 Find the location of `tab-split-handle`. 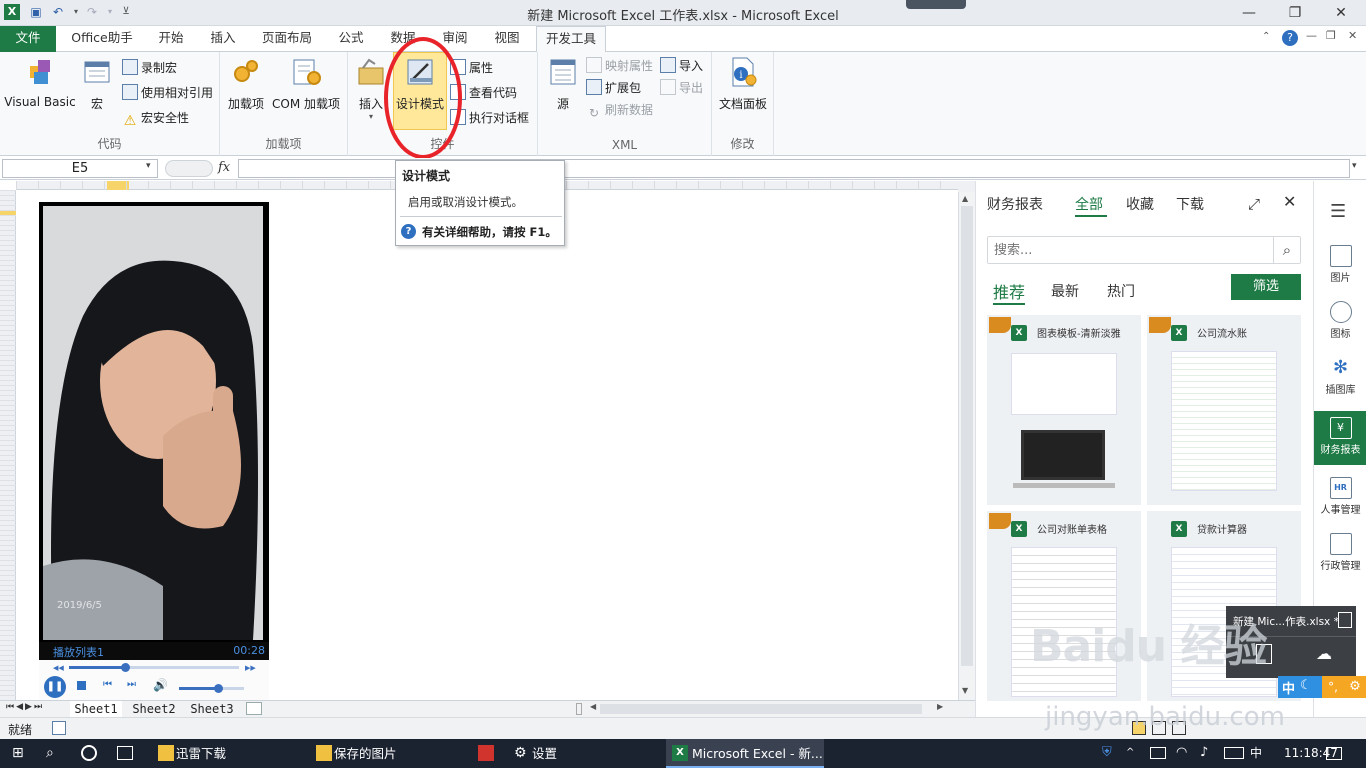

tab-split-handle is located at coordinates (579, 709).